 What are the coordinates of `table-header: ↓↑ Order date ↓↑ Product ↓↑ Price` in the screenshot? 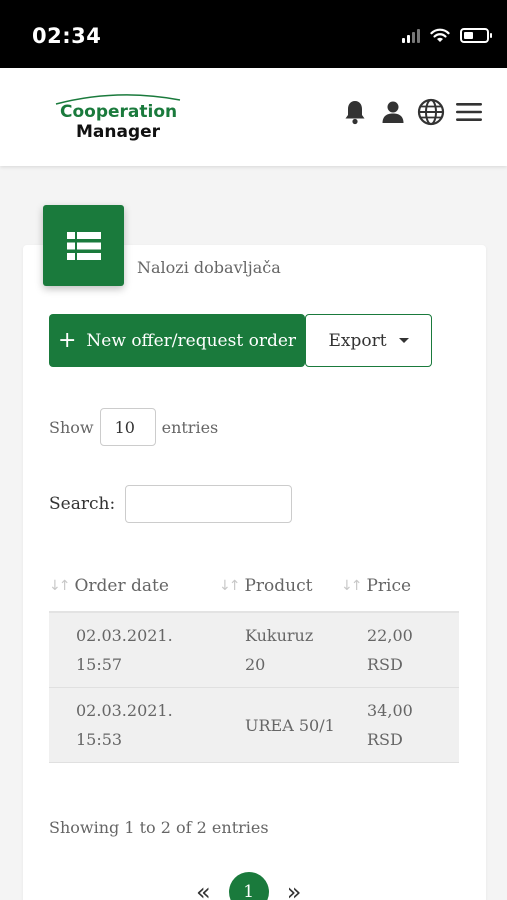 It's located at (254, 586).